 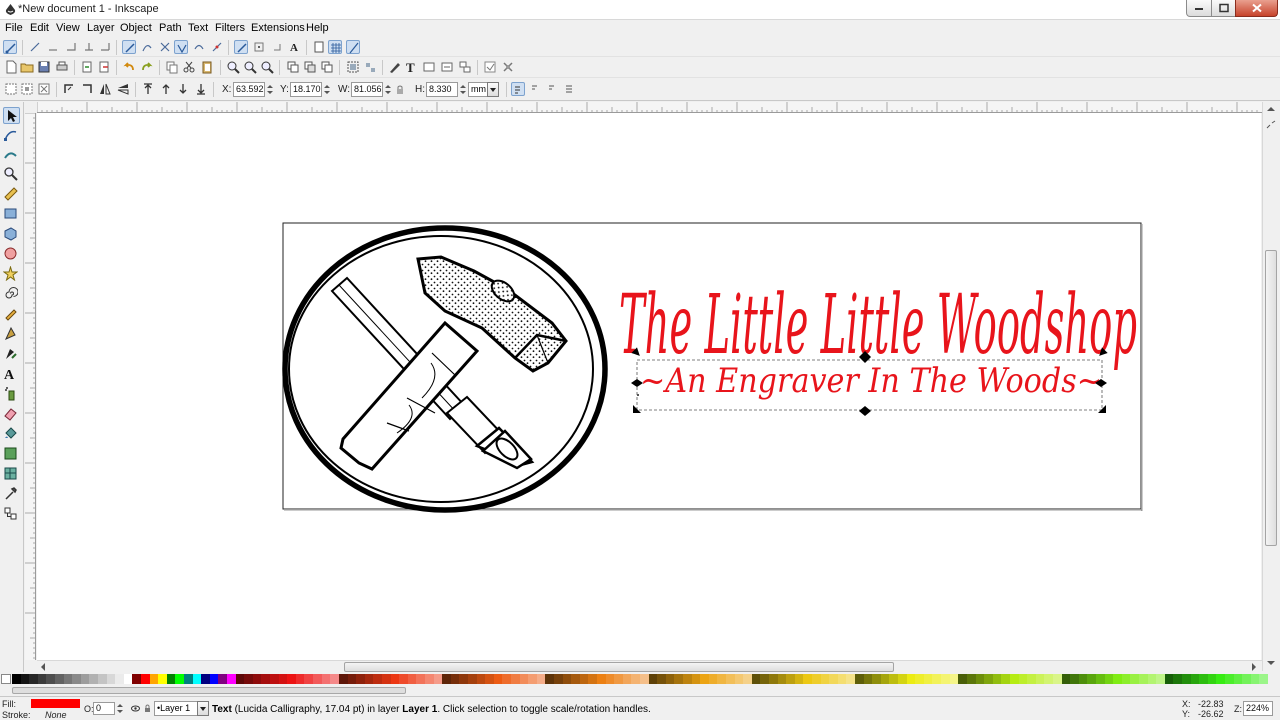 What do you see at coordinates (230, 28) in the screenshot?
I see `menu-filters: Filters` at bounding box center [230, 28].